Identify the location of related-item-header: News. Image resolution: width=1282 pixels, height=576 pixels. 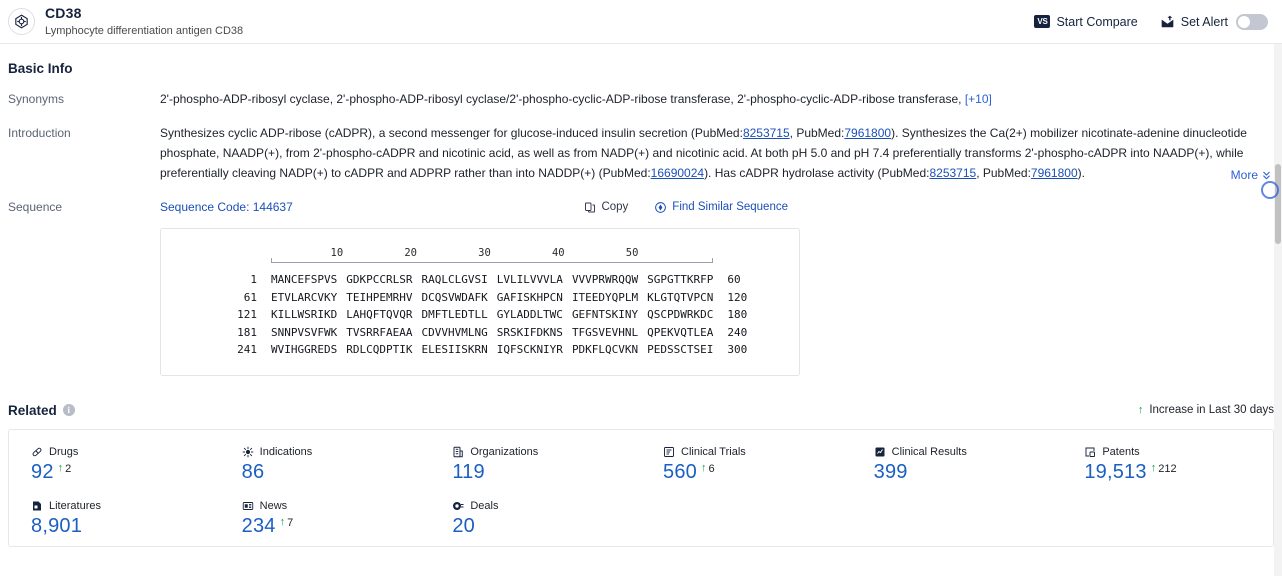
(336, 506).